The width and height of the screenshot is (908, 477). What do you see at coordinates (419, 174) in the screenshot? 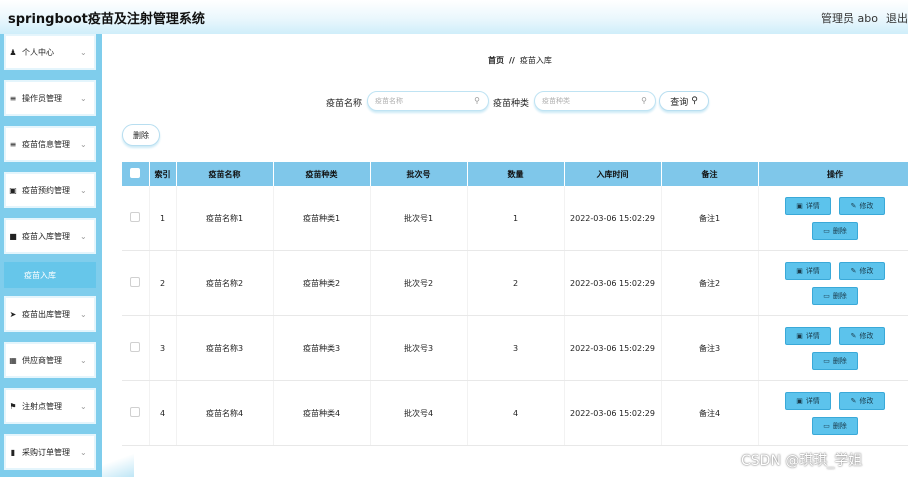
I see `column-header: 批次号` at bounding box center [419, 174].